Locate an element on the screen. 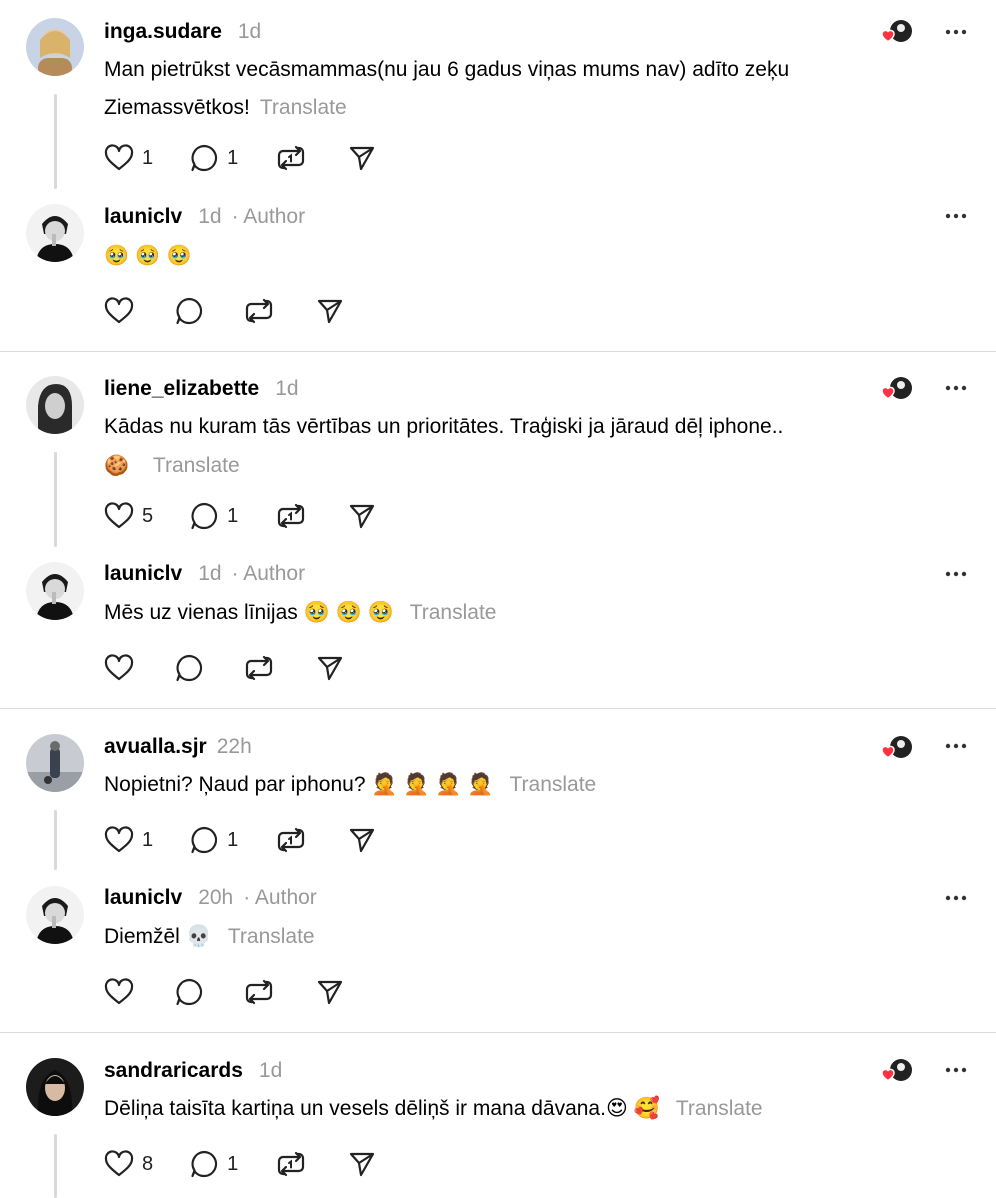 The image size is (996, 1198). username: sandraricards is located at coordinates (173, 1071).